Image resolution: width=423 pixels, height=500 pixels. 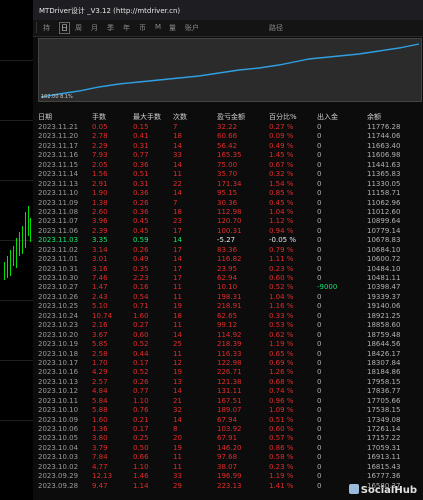 What do you see at coordinates (192, 28) in the screenshot?
I see `tab-account: 账户` at bounding box center [192, 28].